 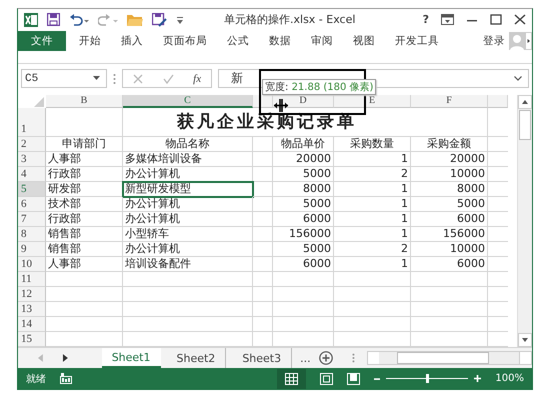 I want to click on column-header: E, so click(x=372, y=101).